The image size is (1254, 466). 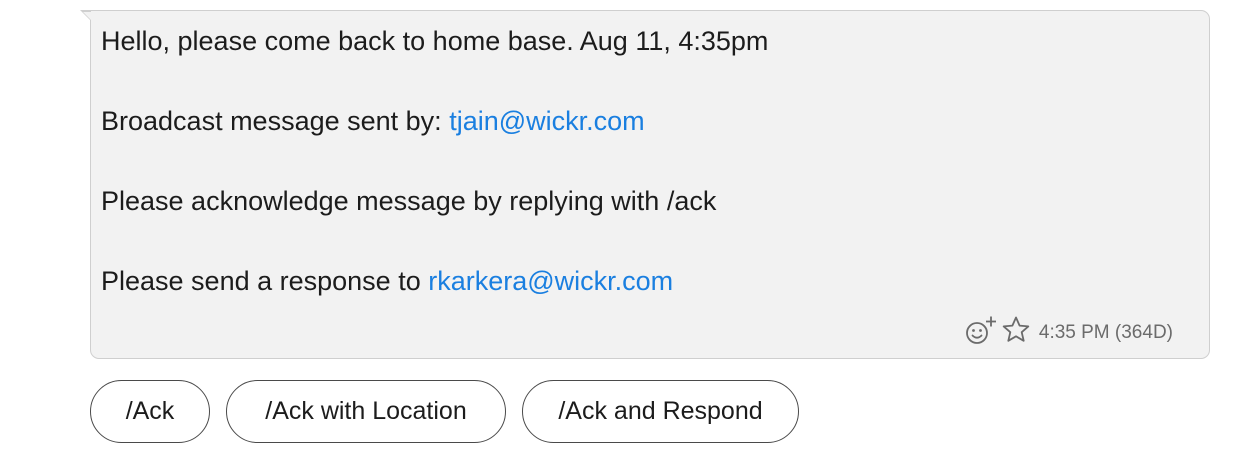 What do you see at coordinates (546, 121) in the screenshot?
I see `sender-email-link: tjain@wickr.com` at bounding box center [546, 121].